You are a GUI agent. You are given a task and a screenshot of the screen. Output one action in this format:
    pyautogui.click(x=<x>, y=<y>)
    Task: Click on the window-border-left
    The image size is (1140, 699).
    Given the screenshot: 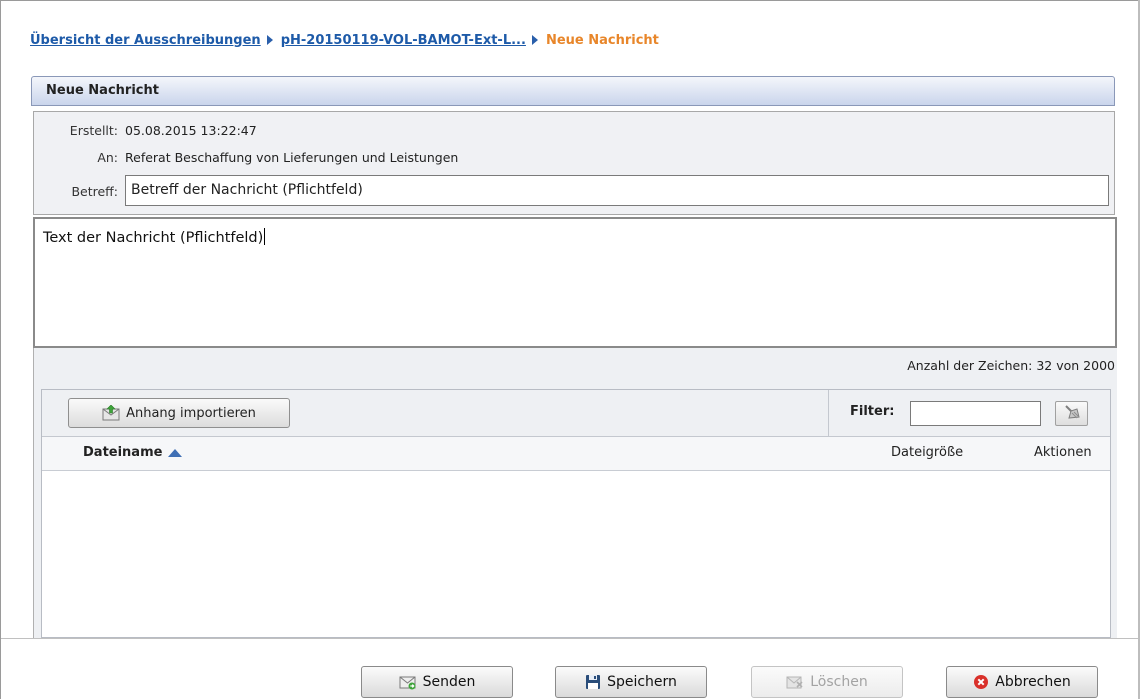 What is the action you would take?
    pyautogui.click(x=0, y=349)
    